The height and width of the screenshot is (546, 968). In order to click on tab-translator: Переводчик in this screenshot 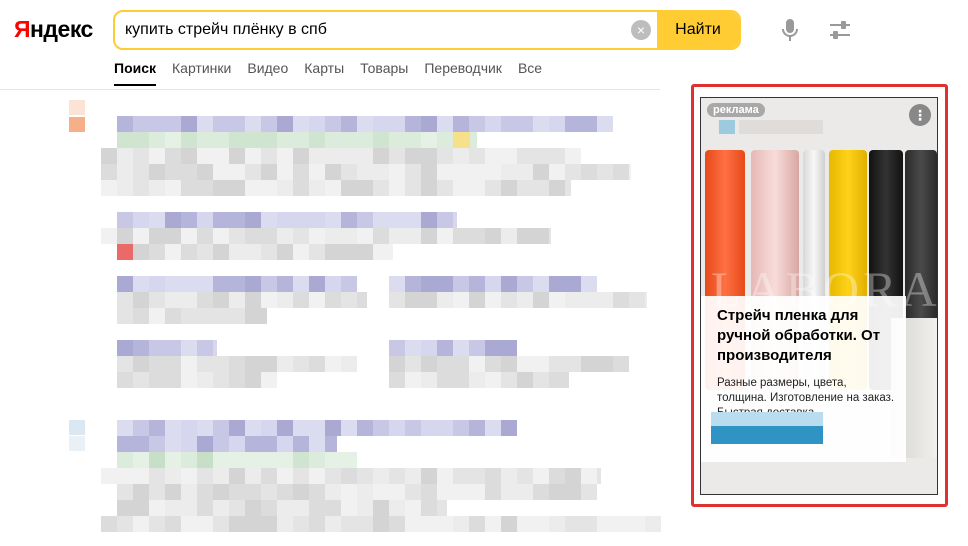, I will do `click(463, 73)`.